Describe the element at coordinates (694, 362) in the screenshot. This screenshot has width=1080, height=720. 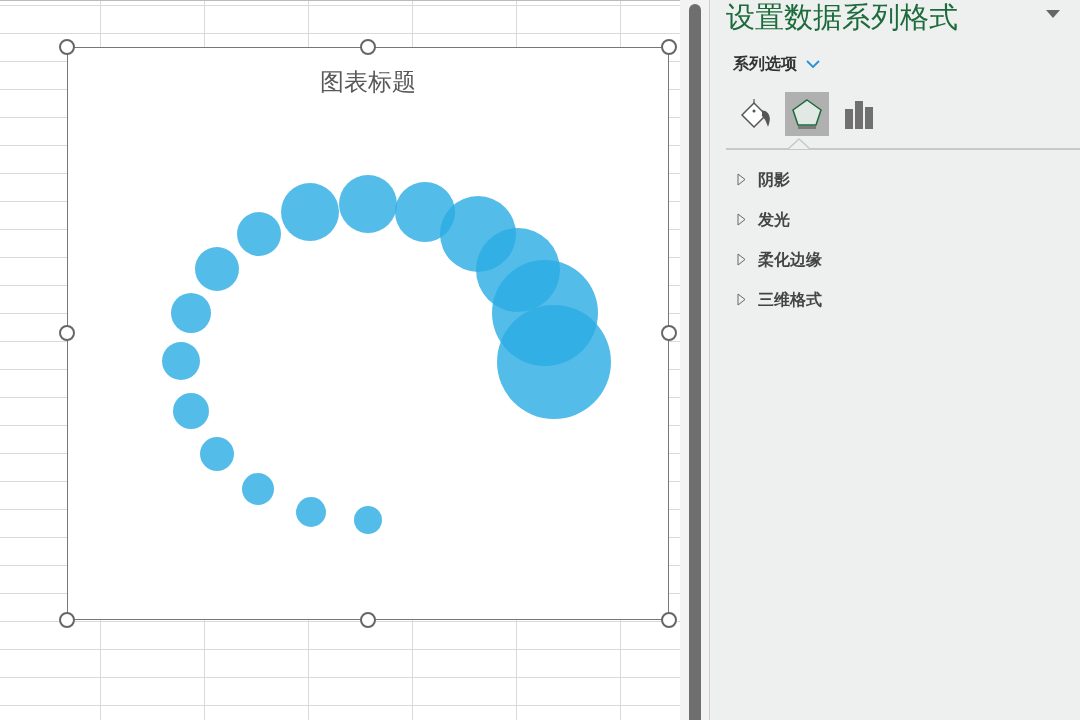
I see `scrollbar-thumb` at that location.